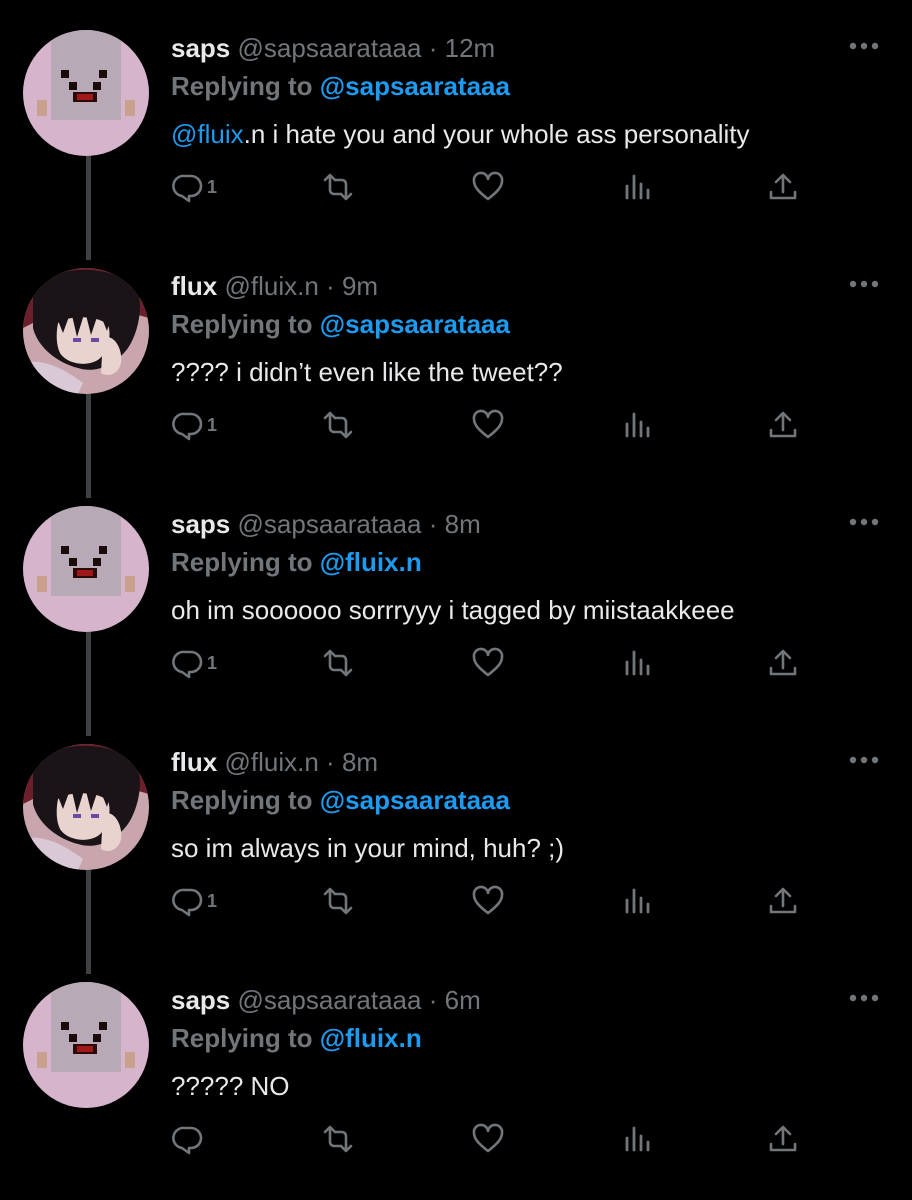 This screenshot has width=912, height=1200. I want to click on reply-count: 1, so click(212, 424).